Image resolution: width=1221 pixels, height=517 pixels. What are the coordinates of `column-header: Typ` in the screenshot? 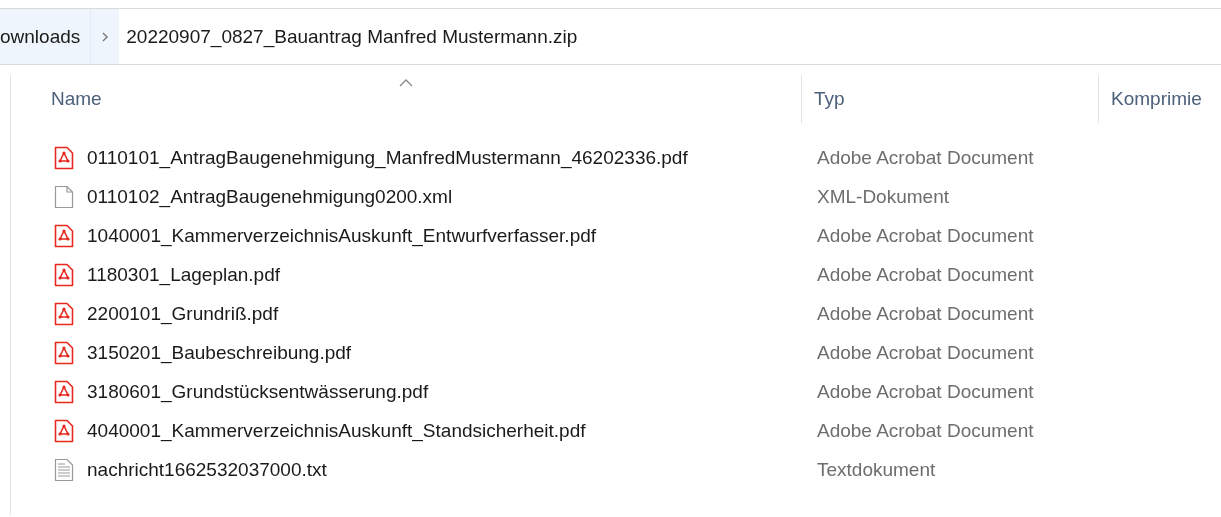 It's located at (949, 99).